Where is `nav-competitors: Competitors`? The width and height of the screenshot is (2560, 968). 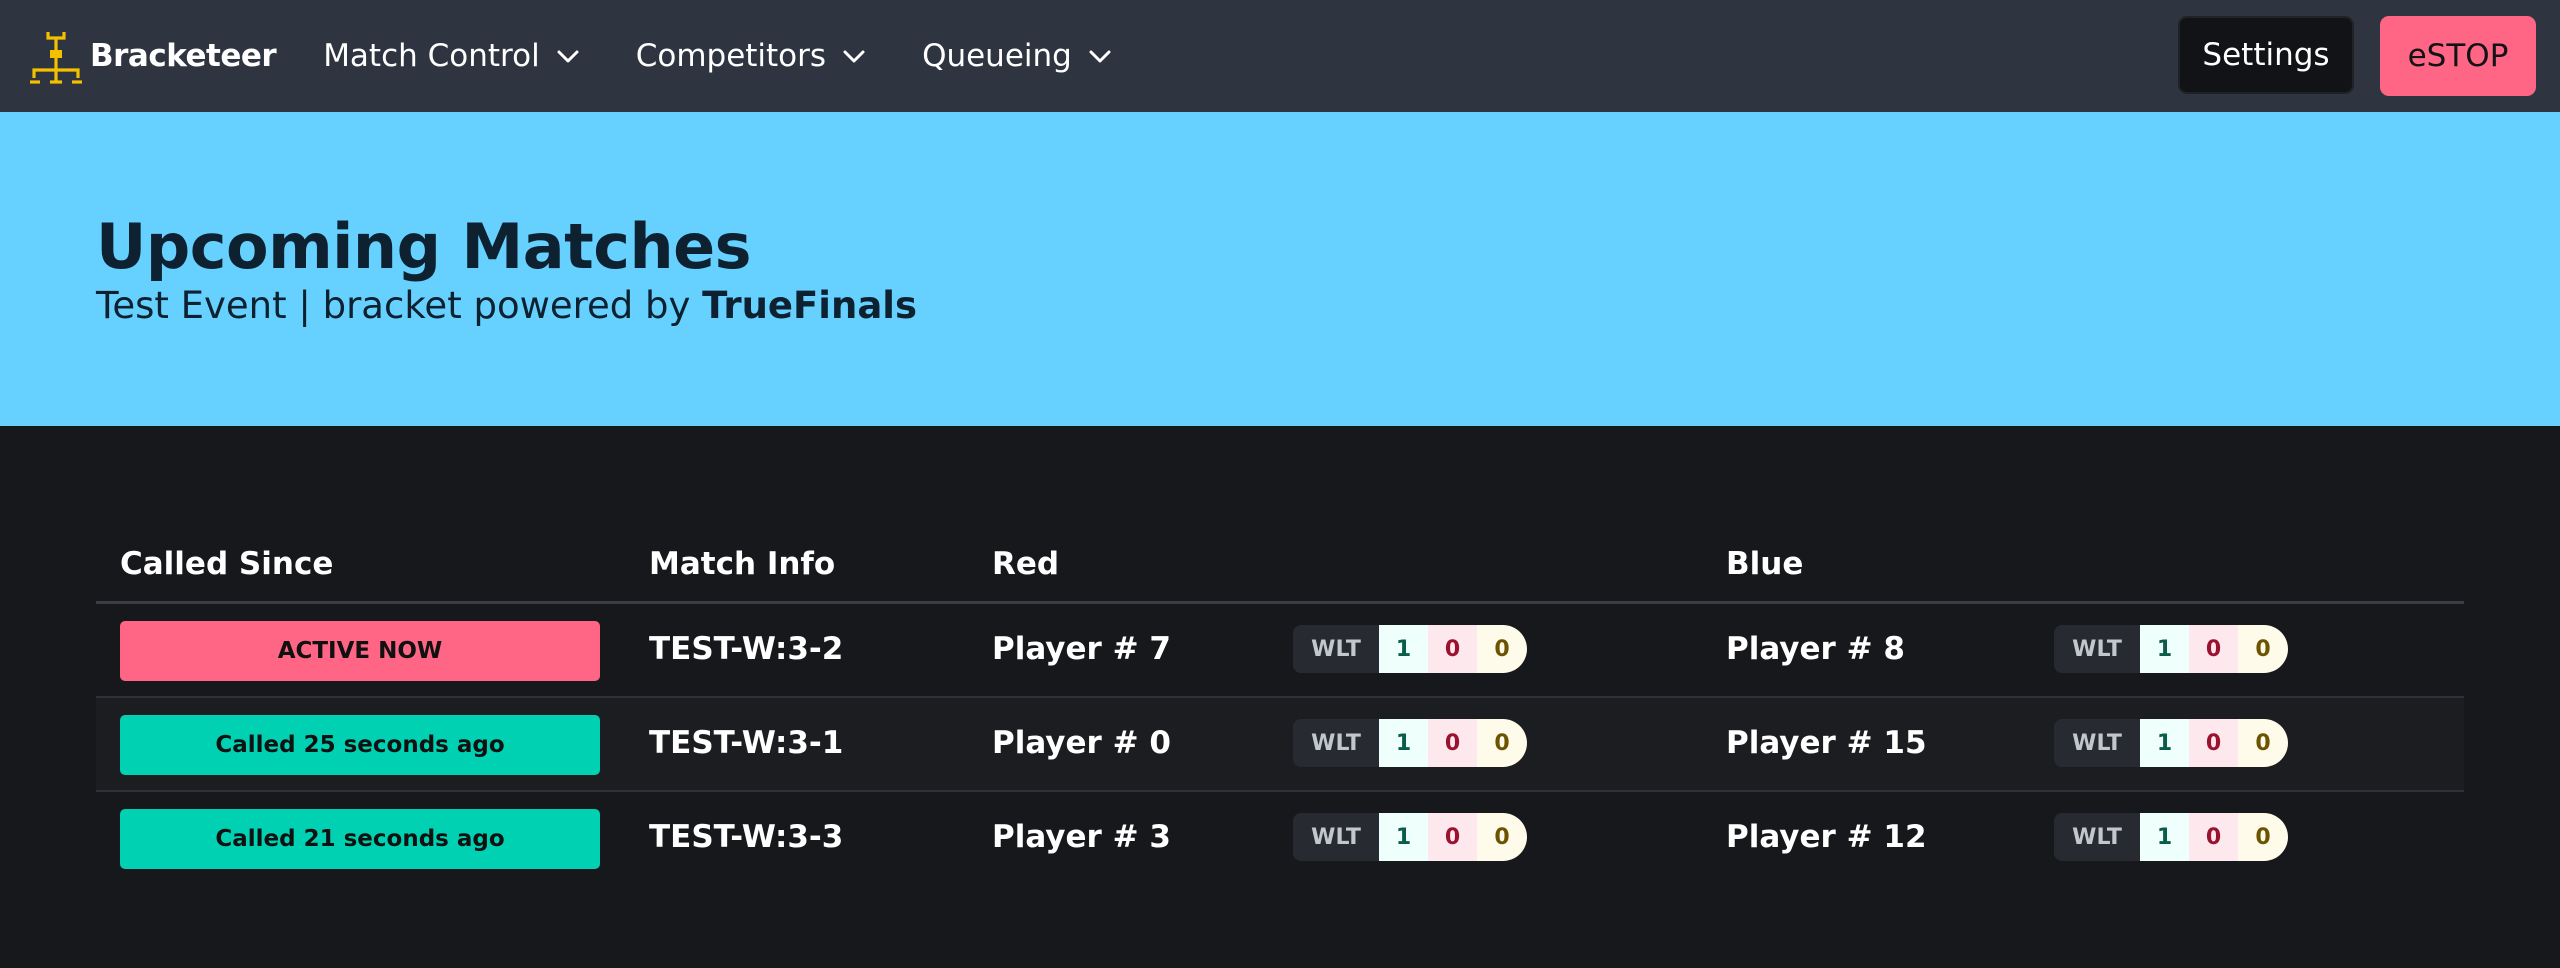 nav-competitors: Competitors is located at coordinates (752, 56).